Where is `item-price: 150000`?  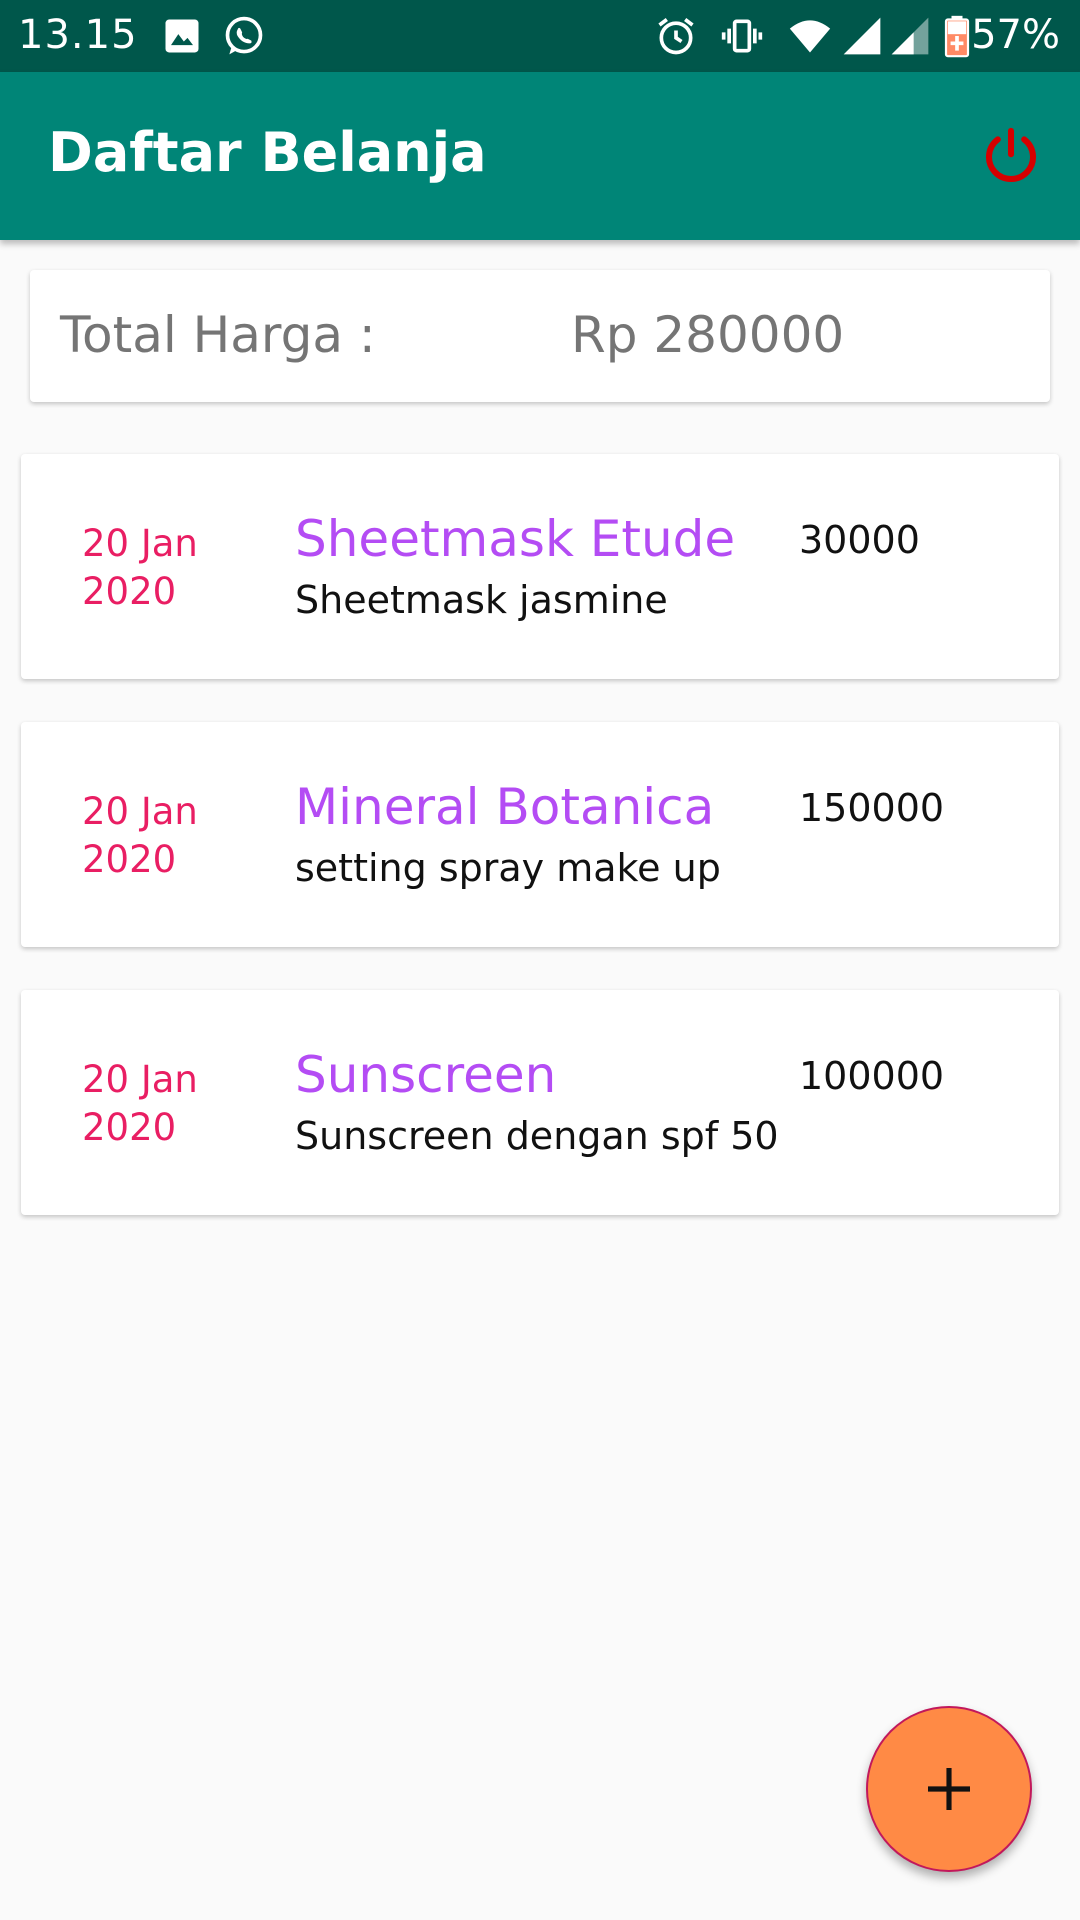 item-price: 150000 is located at coordinates (872, 808).